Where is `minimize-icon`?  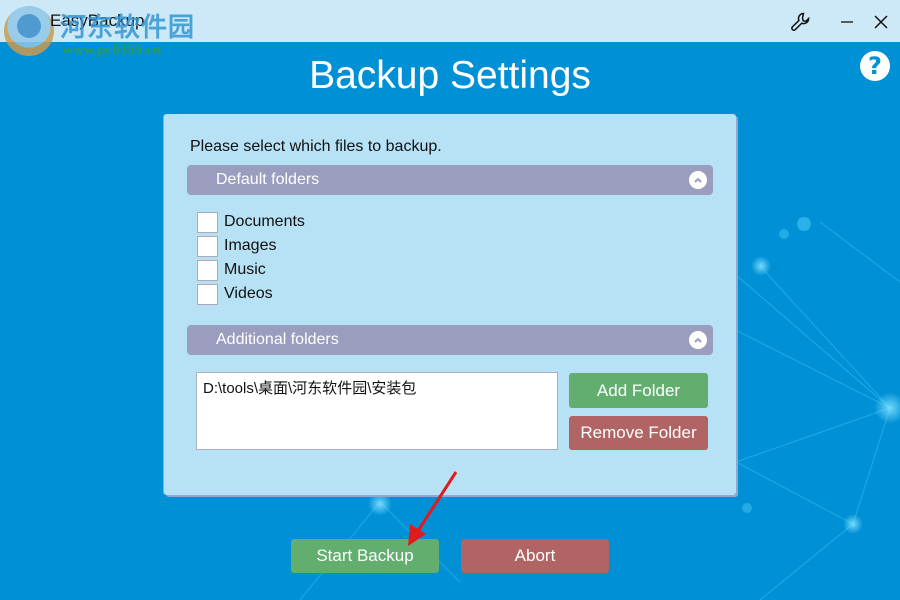 minimize-icon is located at coordinates (847, 22).